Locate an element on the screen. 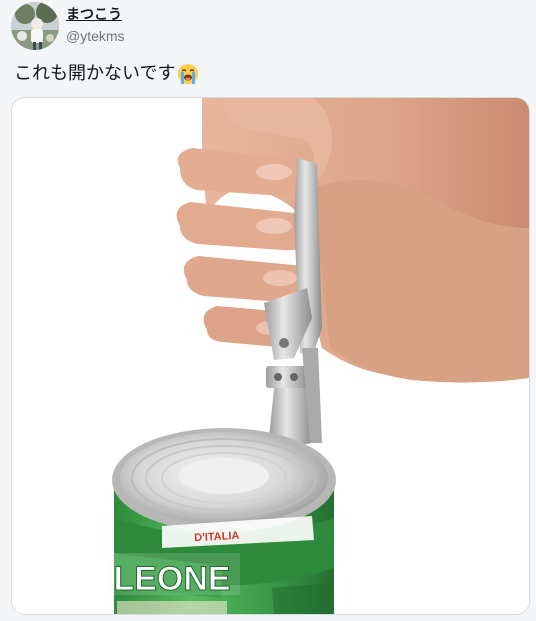 The width and height of the screenshot is (536, 621). can-small-text: D'ITALIA is located at coordinates (217, 537).